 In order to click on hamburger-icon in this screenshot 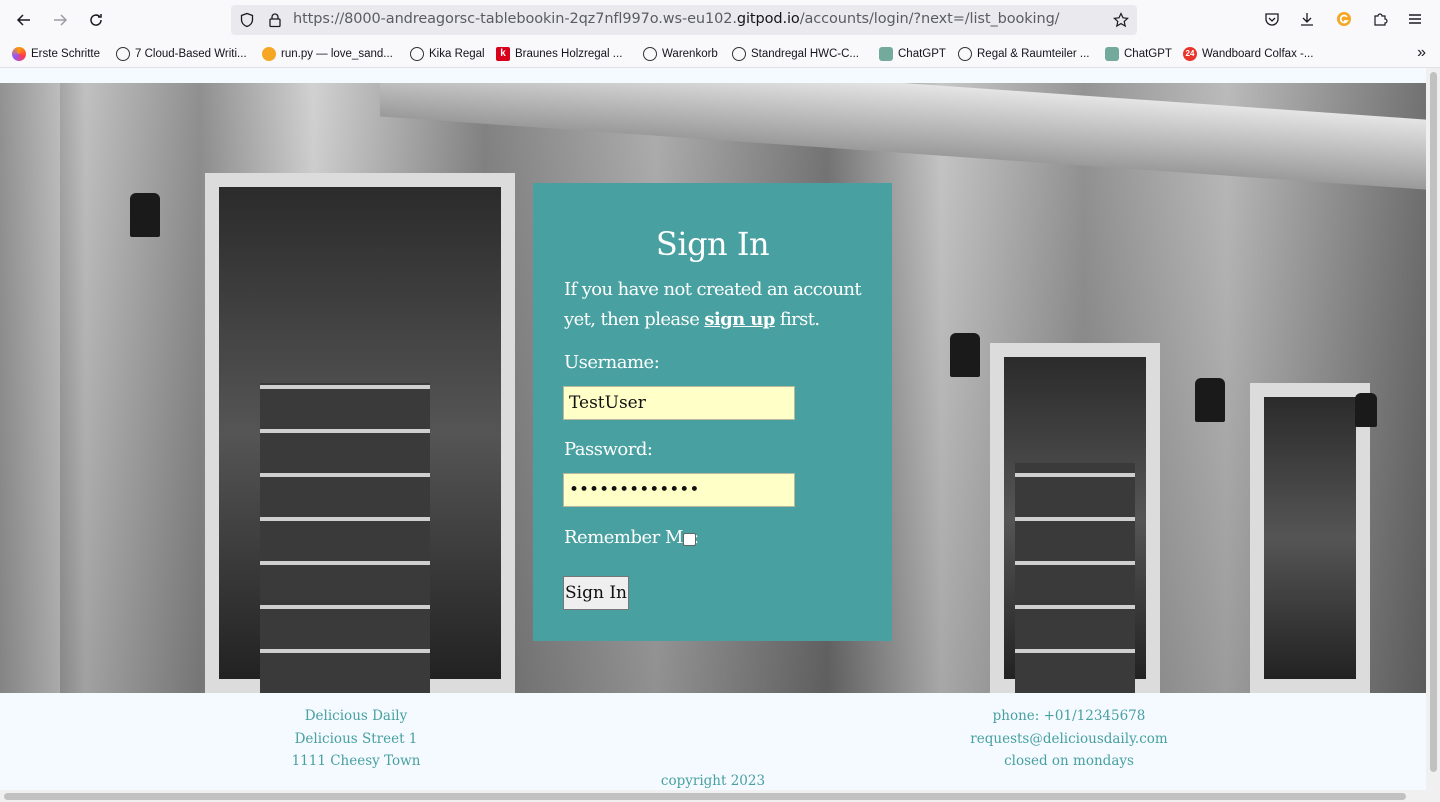, I will do `click(1415, 19)`.